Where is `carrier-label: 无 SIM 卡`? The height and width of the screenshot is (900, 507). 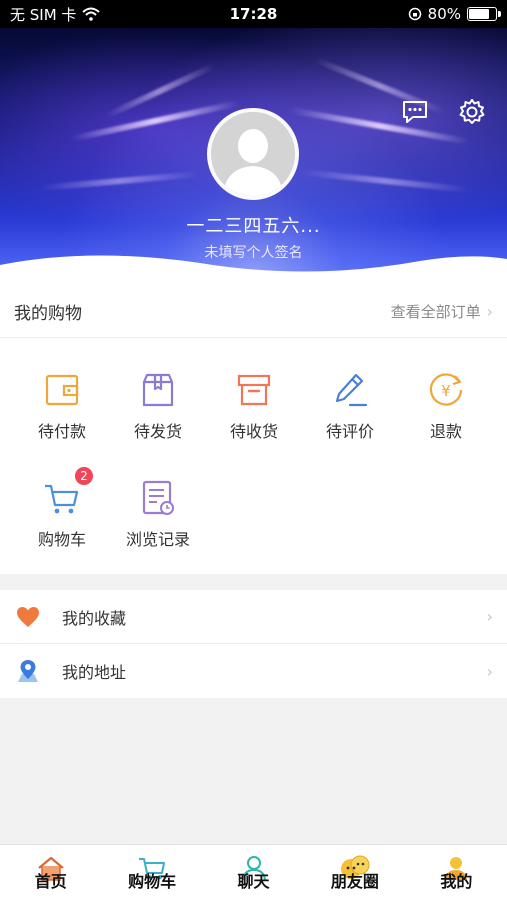
carrier-label: 无 SIM 卡 is located at coordinates (43, 14).